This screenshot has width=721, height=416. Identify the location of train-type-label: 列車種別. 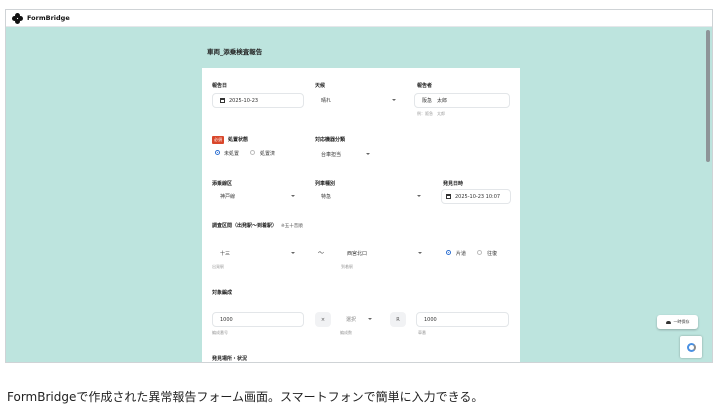
(325, 184).